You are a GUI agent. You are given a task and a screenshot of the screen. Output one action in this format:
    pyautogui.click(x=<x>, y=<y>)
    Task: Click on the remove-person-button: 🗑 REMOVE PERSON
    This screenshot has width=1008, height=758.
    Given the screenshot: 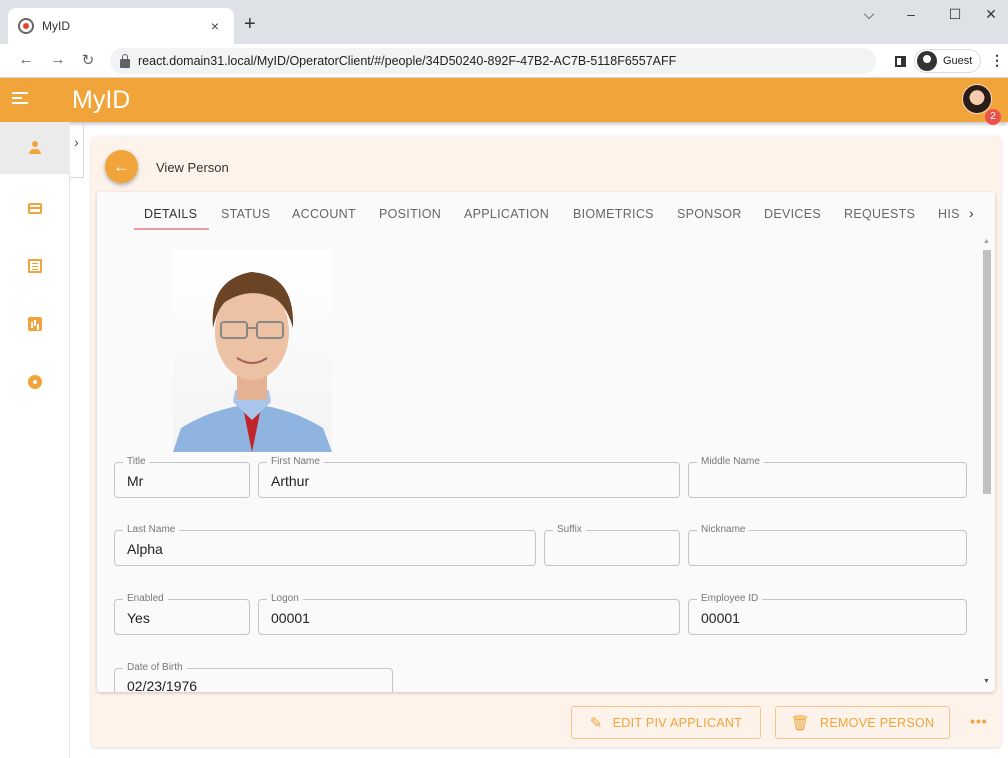 What is the action you would take?
    pyautogui.click(x=862, y=722)
    